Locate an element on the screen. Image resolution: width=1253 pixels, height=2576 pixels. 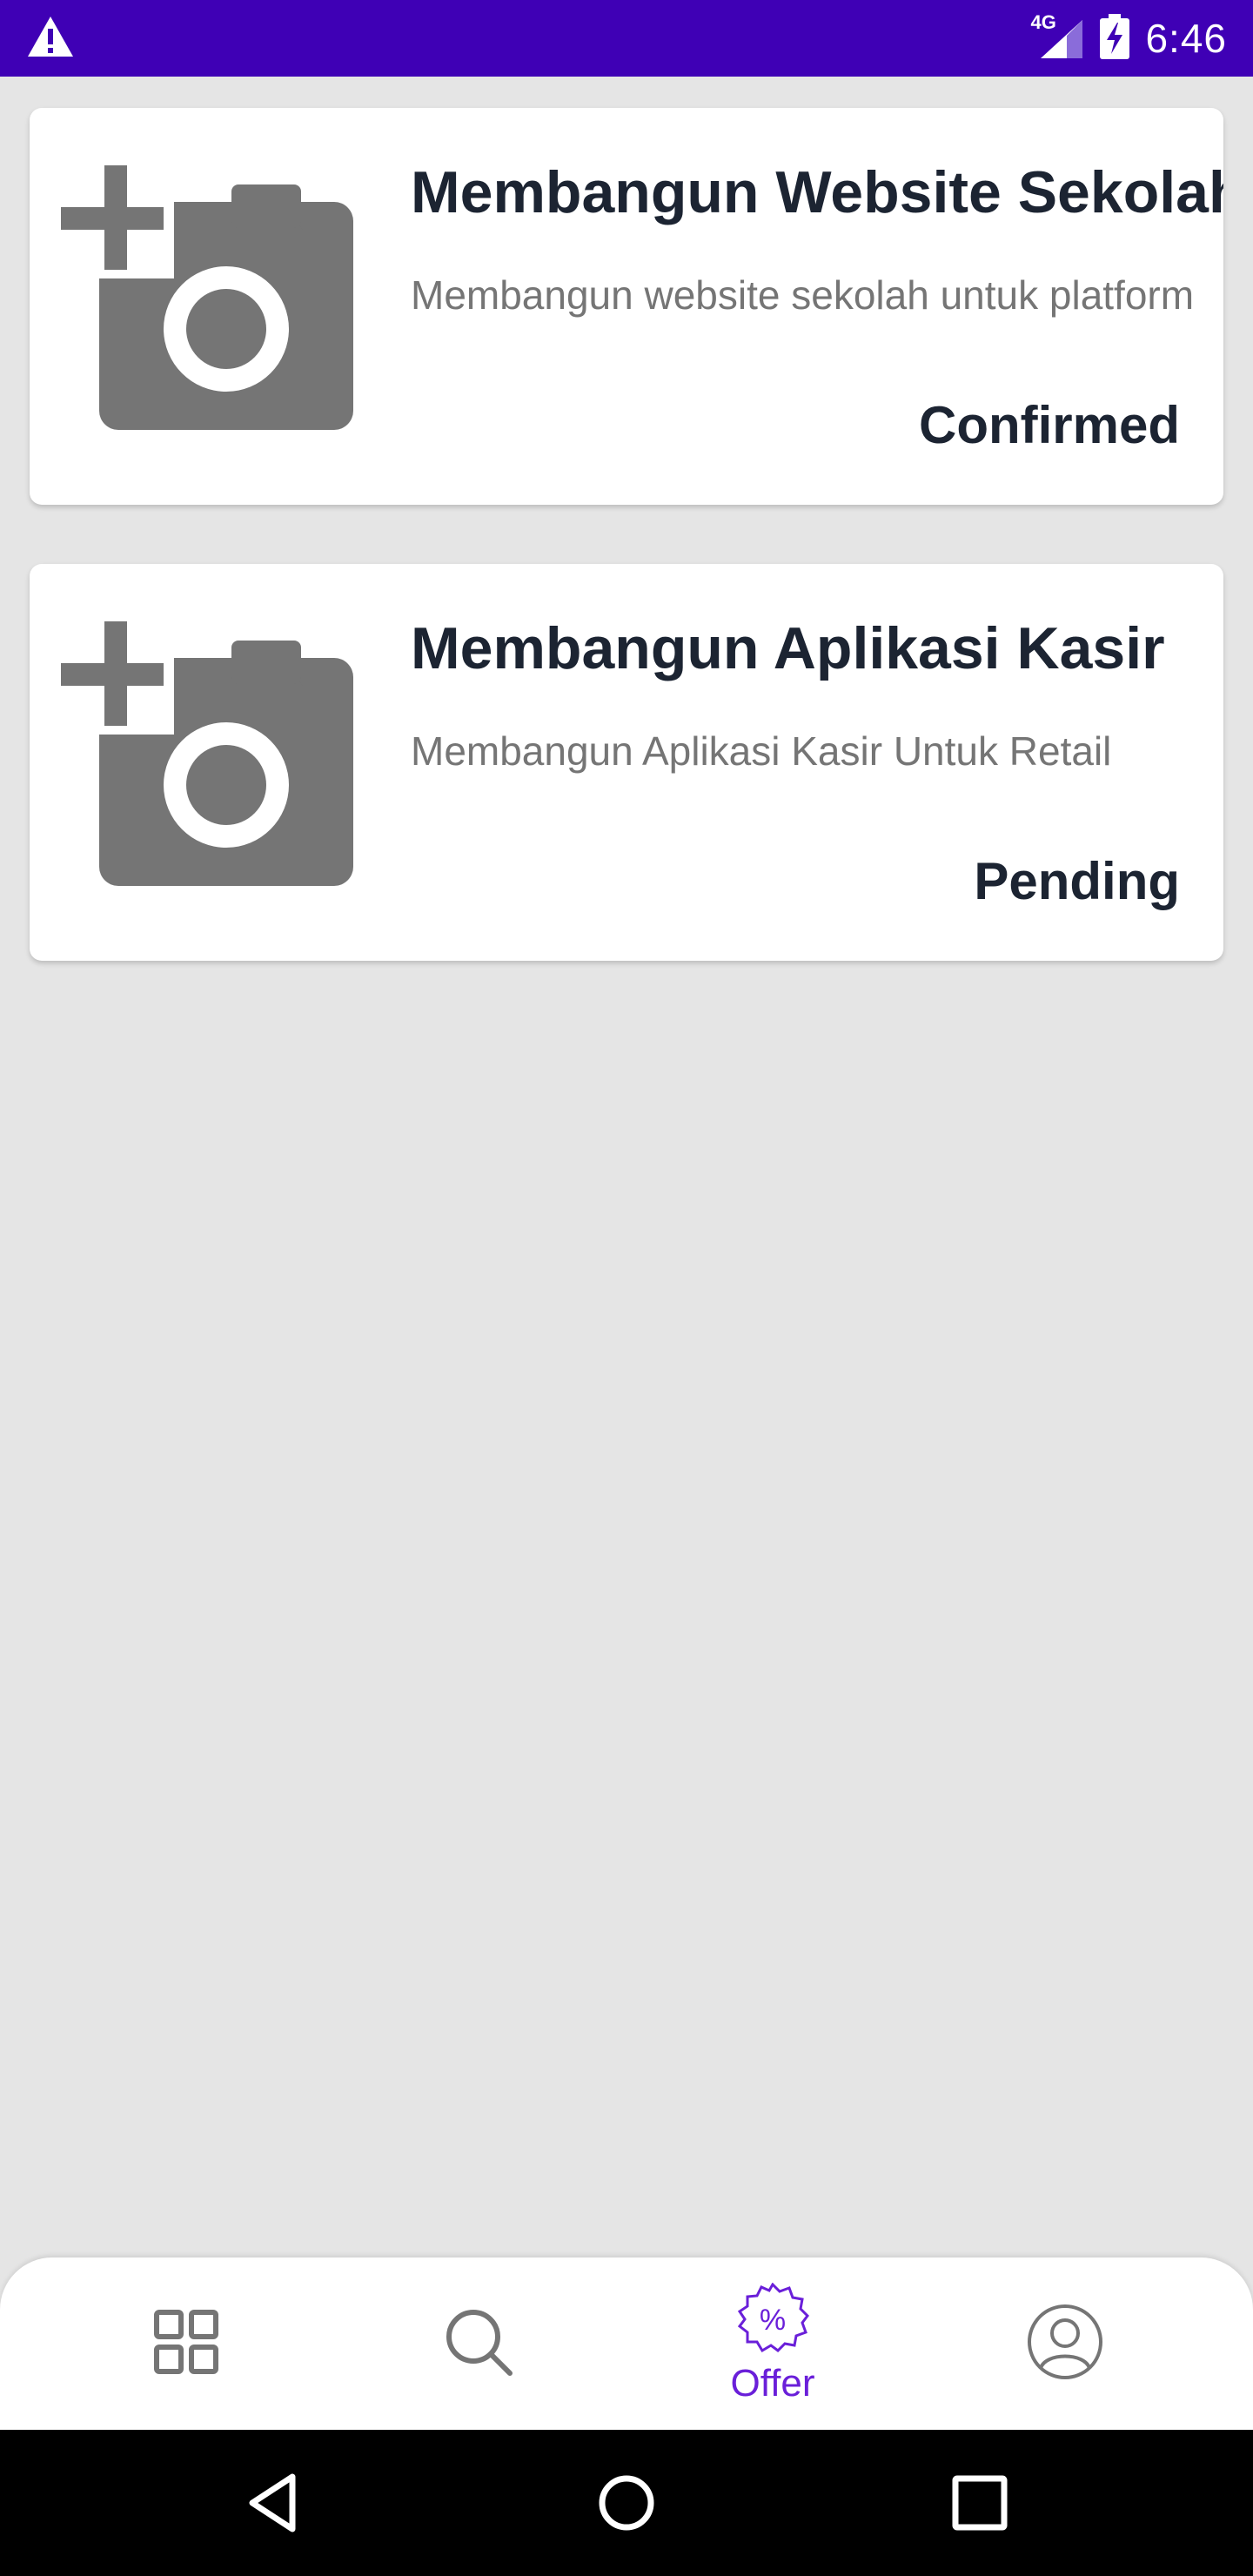
warning-icon is located at coordinates (50, 39).